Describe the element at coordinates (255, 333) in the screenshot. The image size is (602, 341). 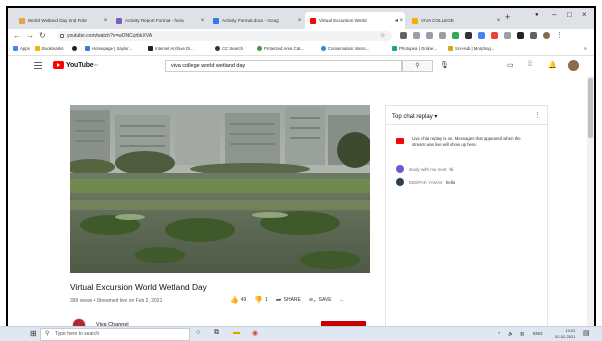
I see `chrome-icon: ◉` at that location.